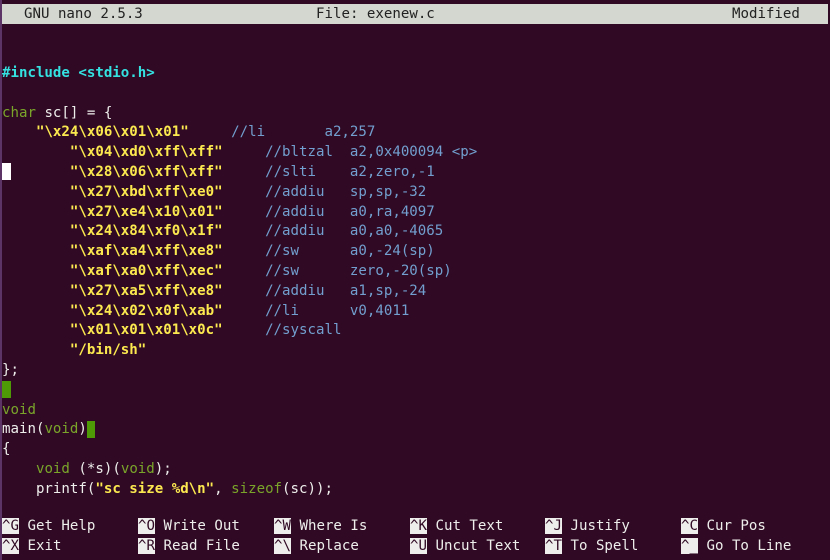 This screenshot has height=560, width=830. I want to click on code-line: #include <stdio.h>, so click(239, 74).